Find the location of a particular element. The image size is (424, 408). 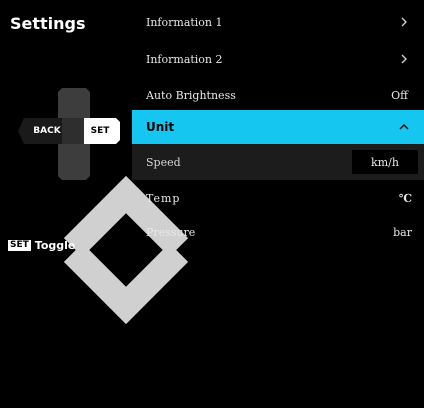

auto-brightness-value: Off is located at coordinates (399, 95).